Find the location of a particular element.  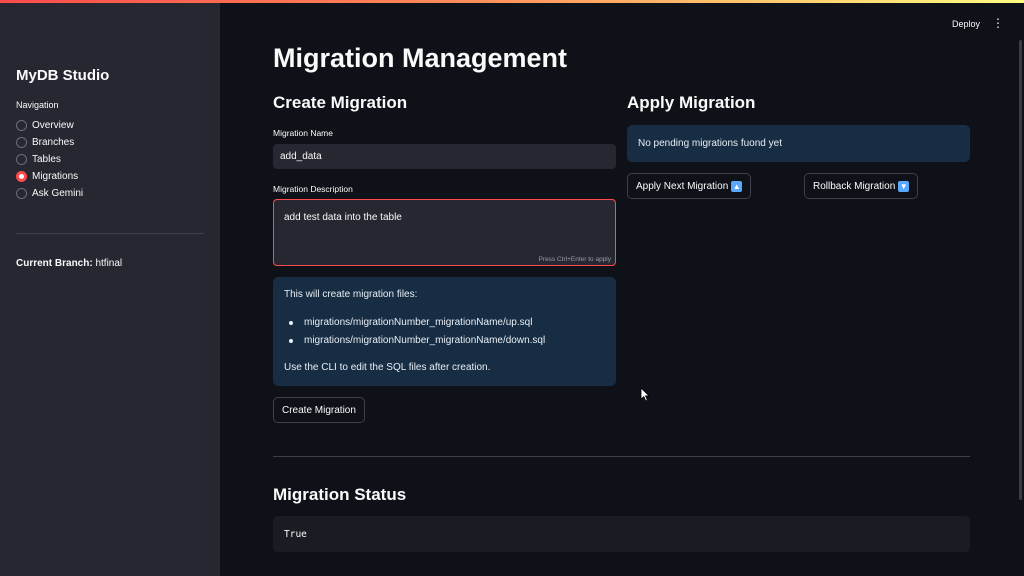

sidebar-item-migrations: Migrations is located at coordinates (49, 176).